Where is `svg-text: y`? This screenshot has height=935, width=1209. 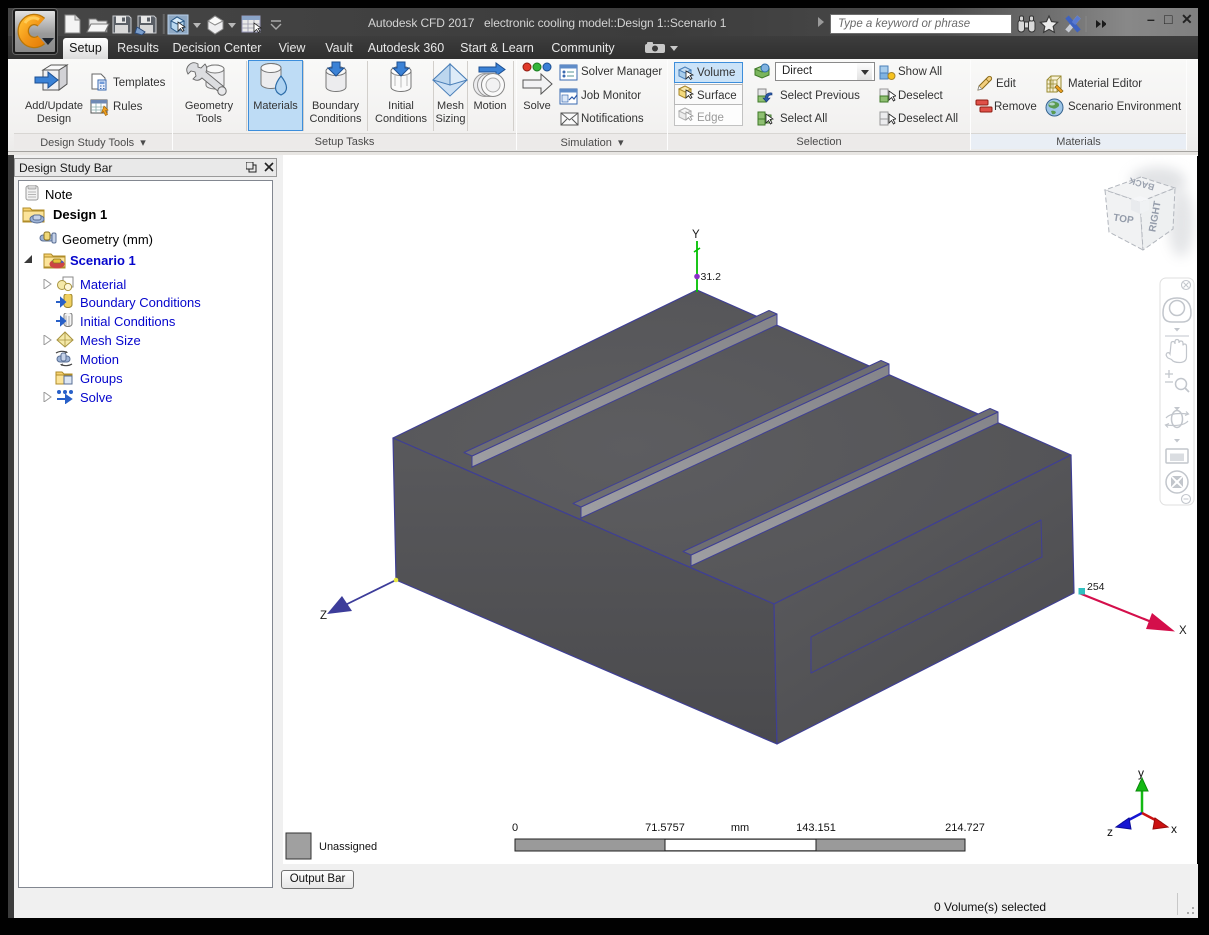
svg-text: y is located at coordinates (1141, 773).